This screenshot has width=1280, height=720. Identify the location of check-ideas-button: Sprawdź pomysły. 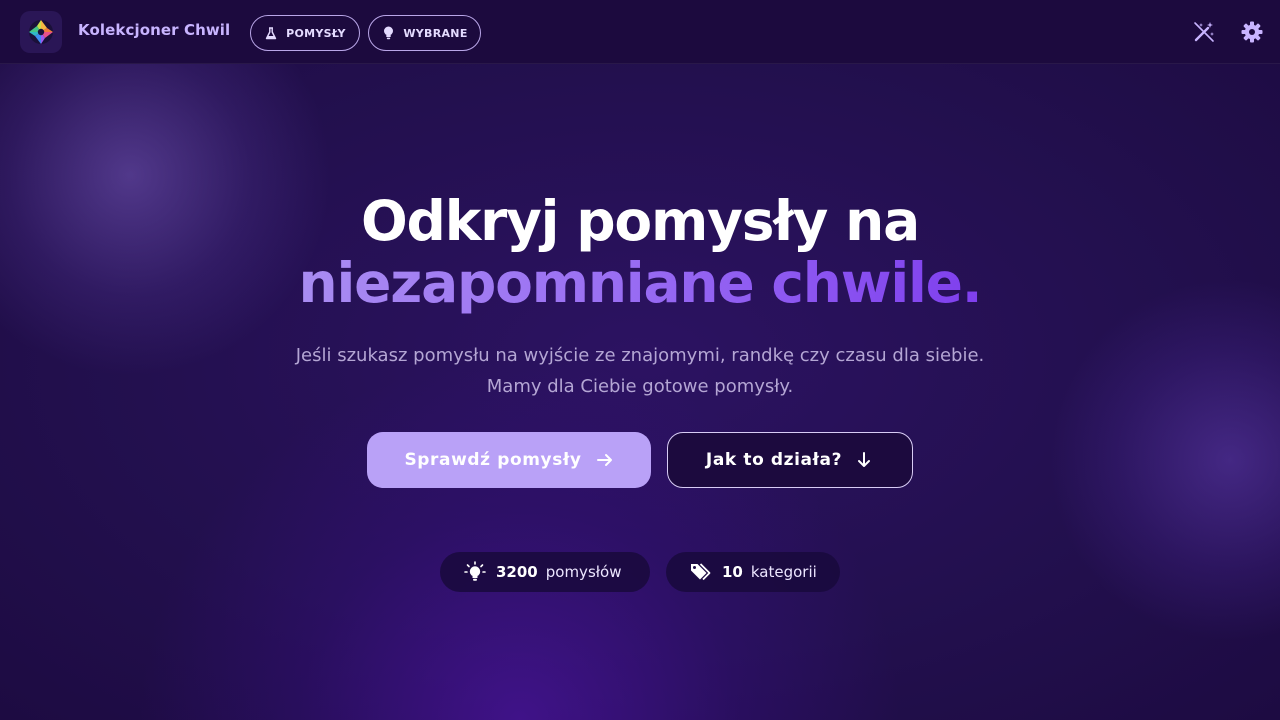
(509, 460).